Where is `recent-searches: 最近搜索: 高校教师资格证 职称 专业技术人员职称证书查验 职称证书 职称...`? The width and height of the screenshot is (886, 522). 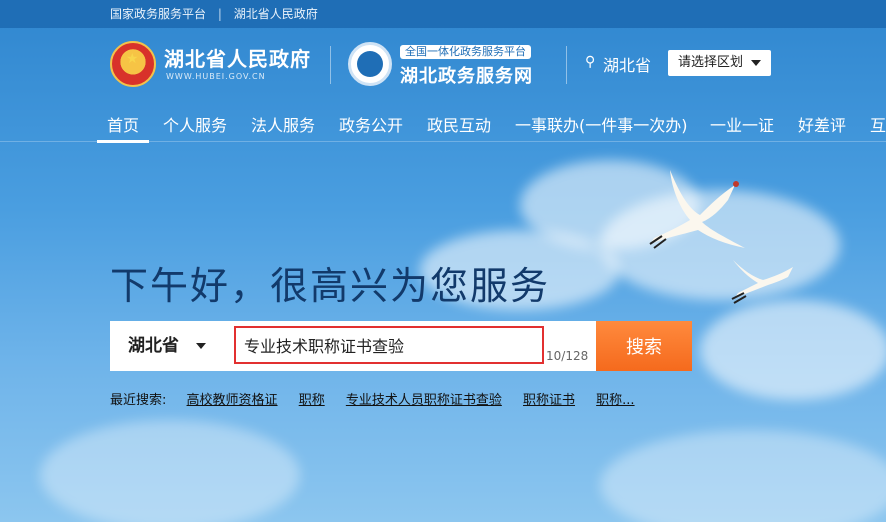 recent-searches: 最近搜索: 高校教师资格证 职称 专业技术人员职称证书查验 职称证书 职称... is located at coordinates (381, 398).